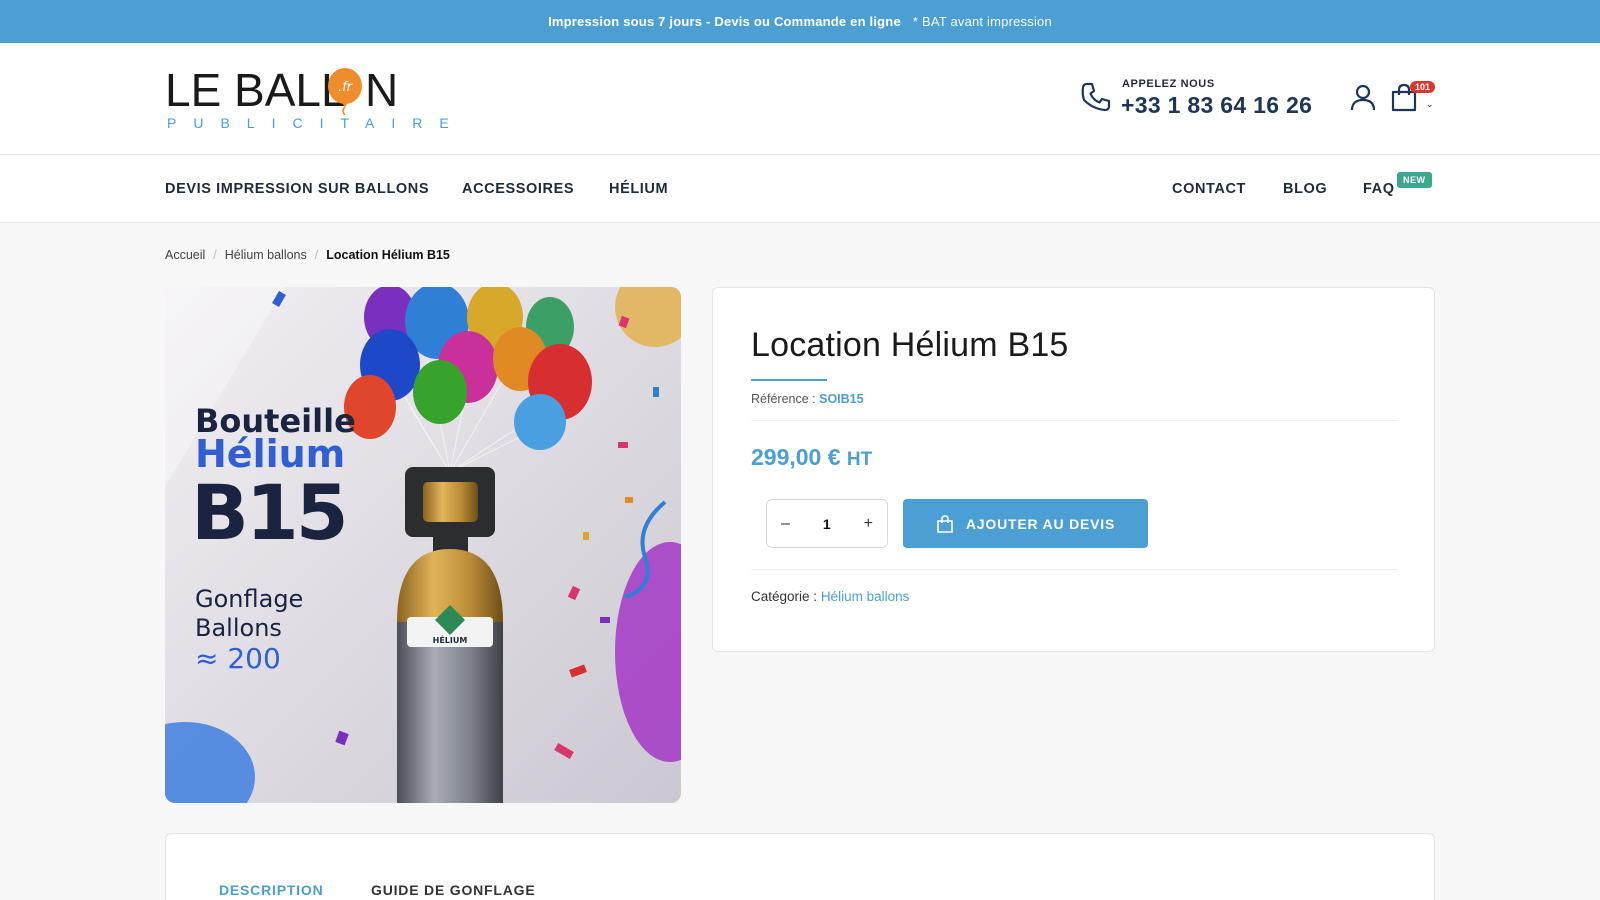  What do you see at coordinates (1379, 189) in the screenshot?
I see `nav-faq: FAQ` at bounding box center [1379, 189].